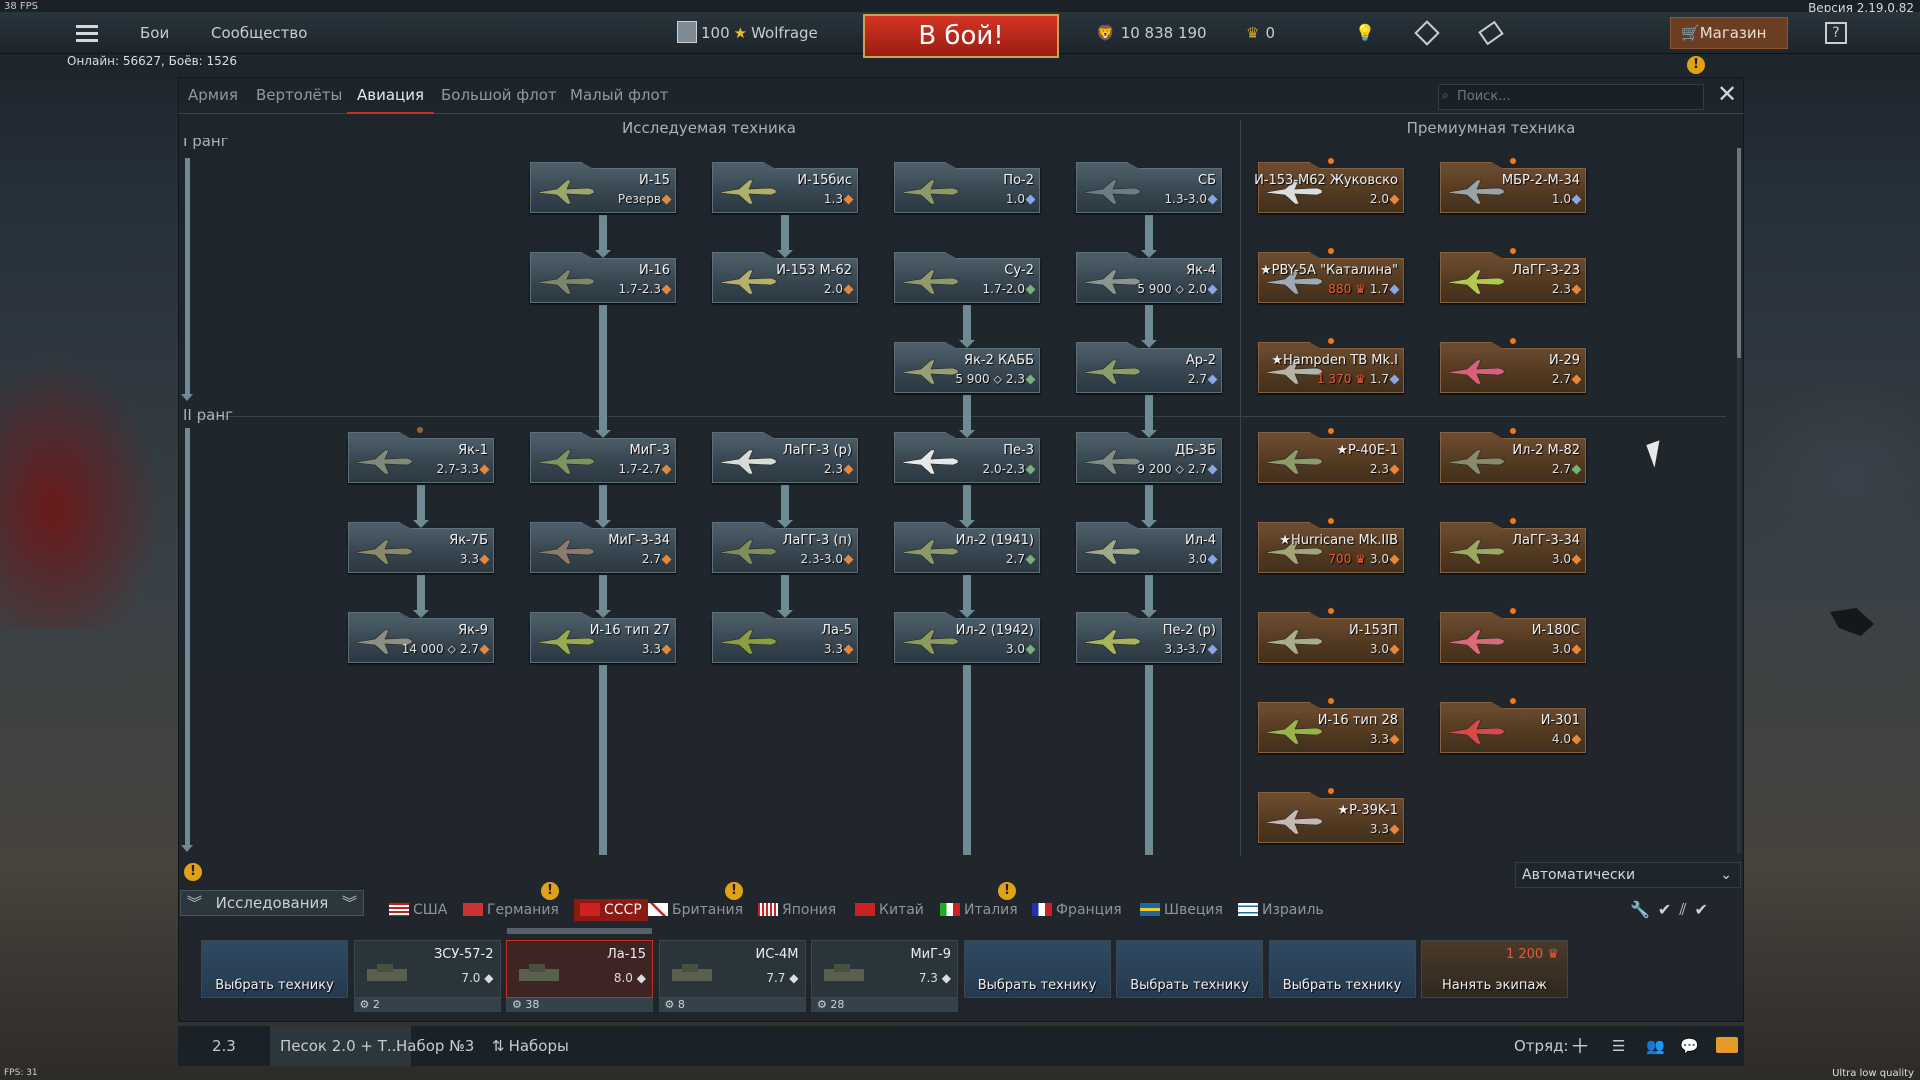 The image size is (1920, 1080). I want to click on tab-army: Армия, so click(213, 95).